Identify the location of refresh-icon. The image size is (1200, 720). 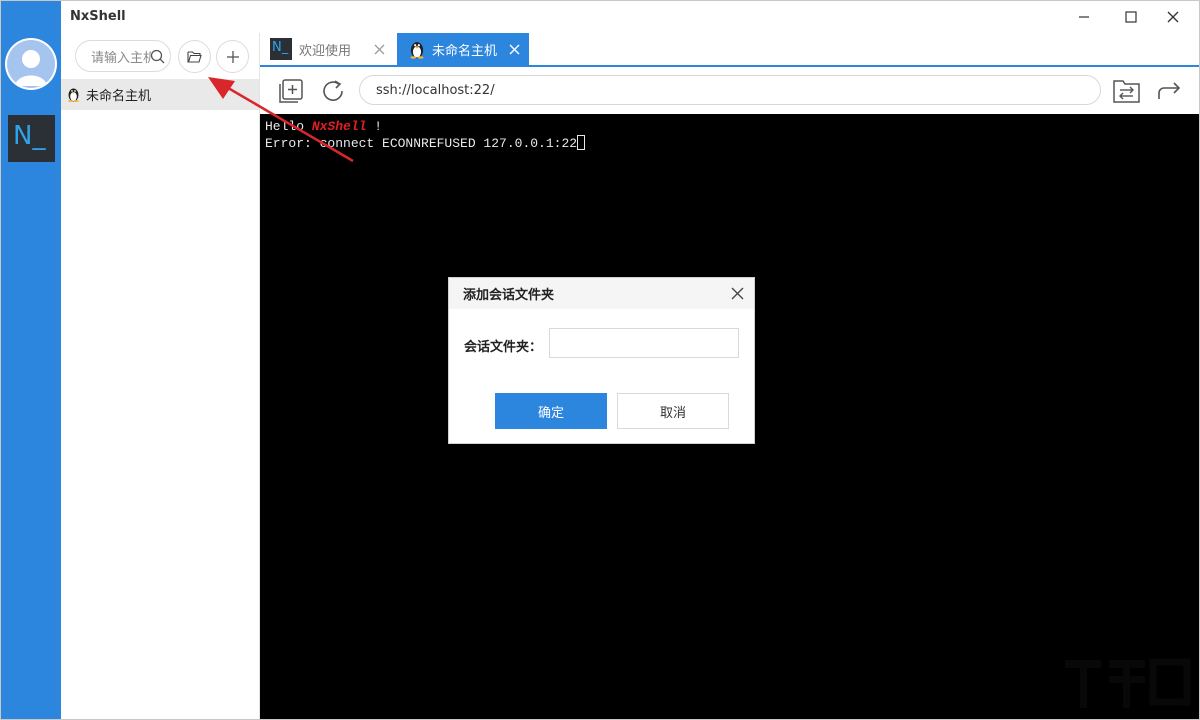
(333, 91).